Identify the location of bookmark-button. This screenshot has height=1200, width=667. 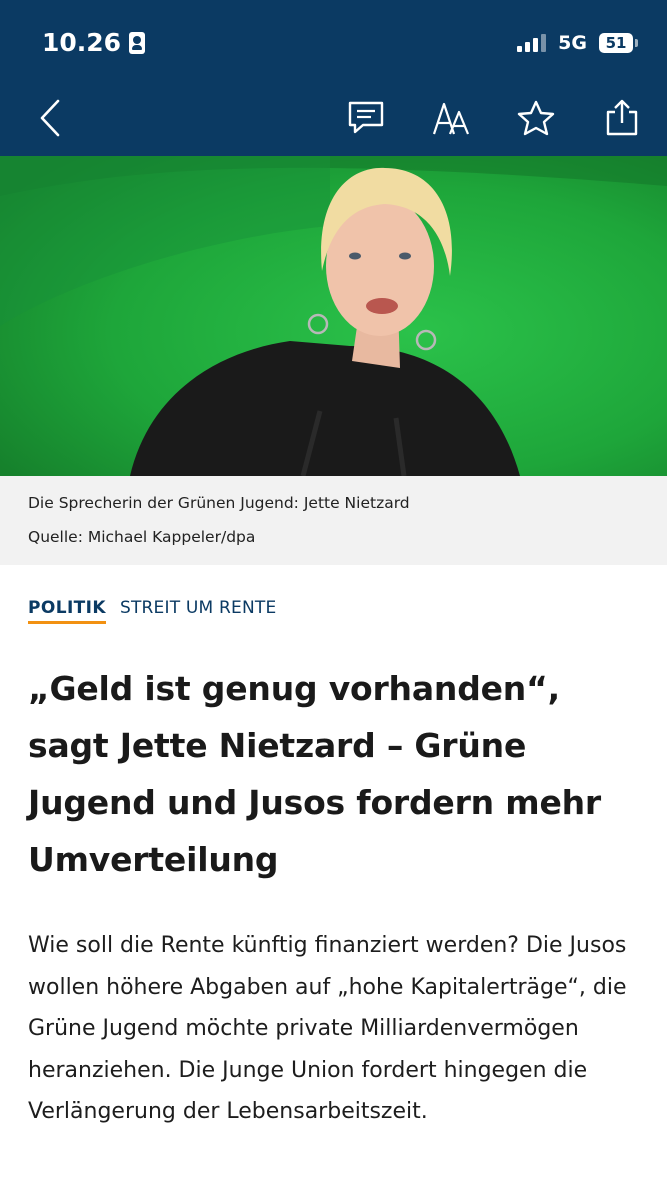
(536, 118).